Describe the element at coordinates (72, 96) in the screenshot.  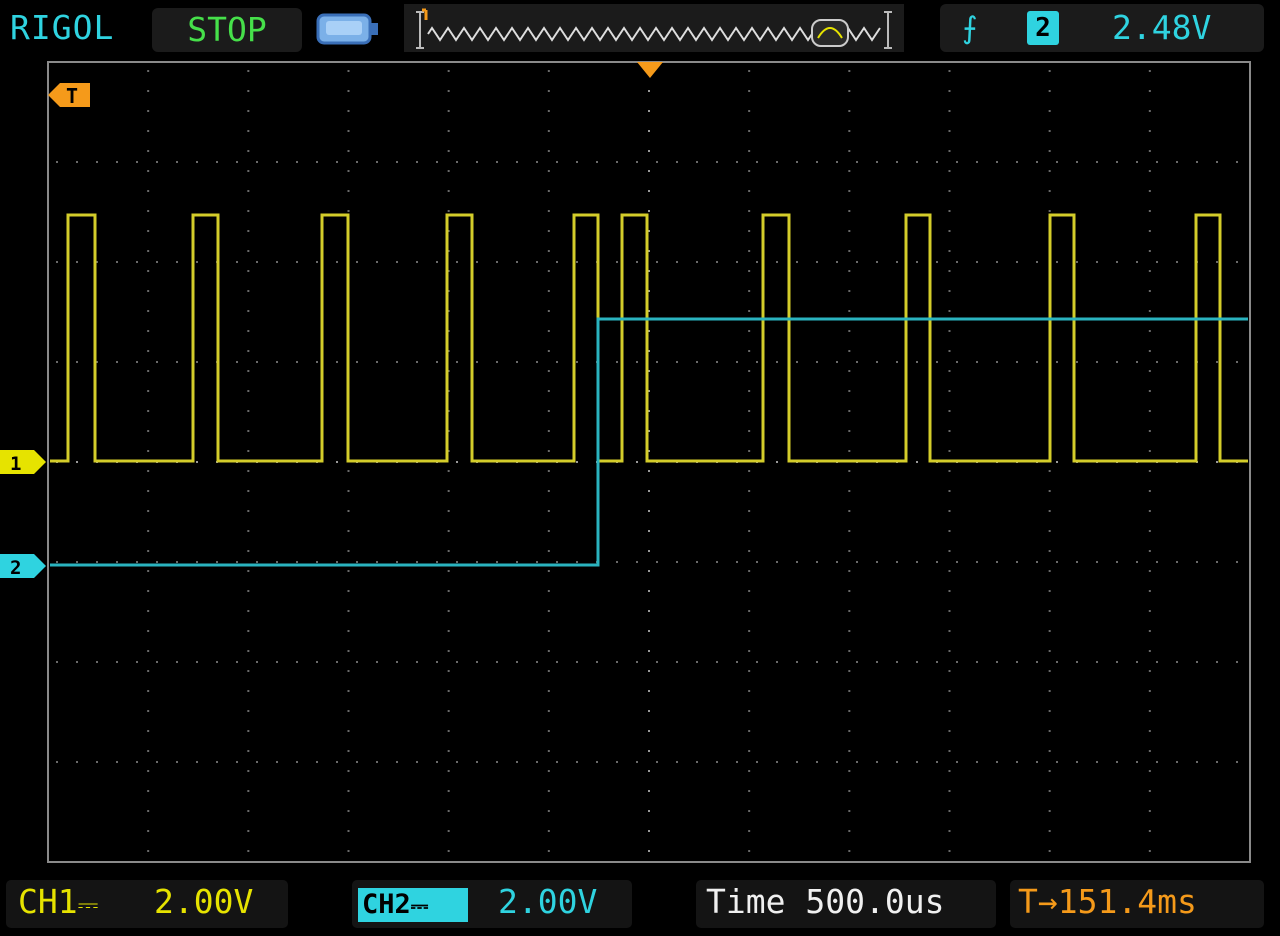
I see `trigger-time-marker: T` at that location.